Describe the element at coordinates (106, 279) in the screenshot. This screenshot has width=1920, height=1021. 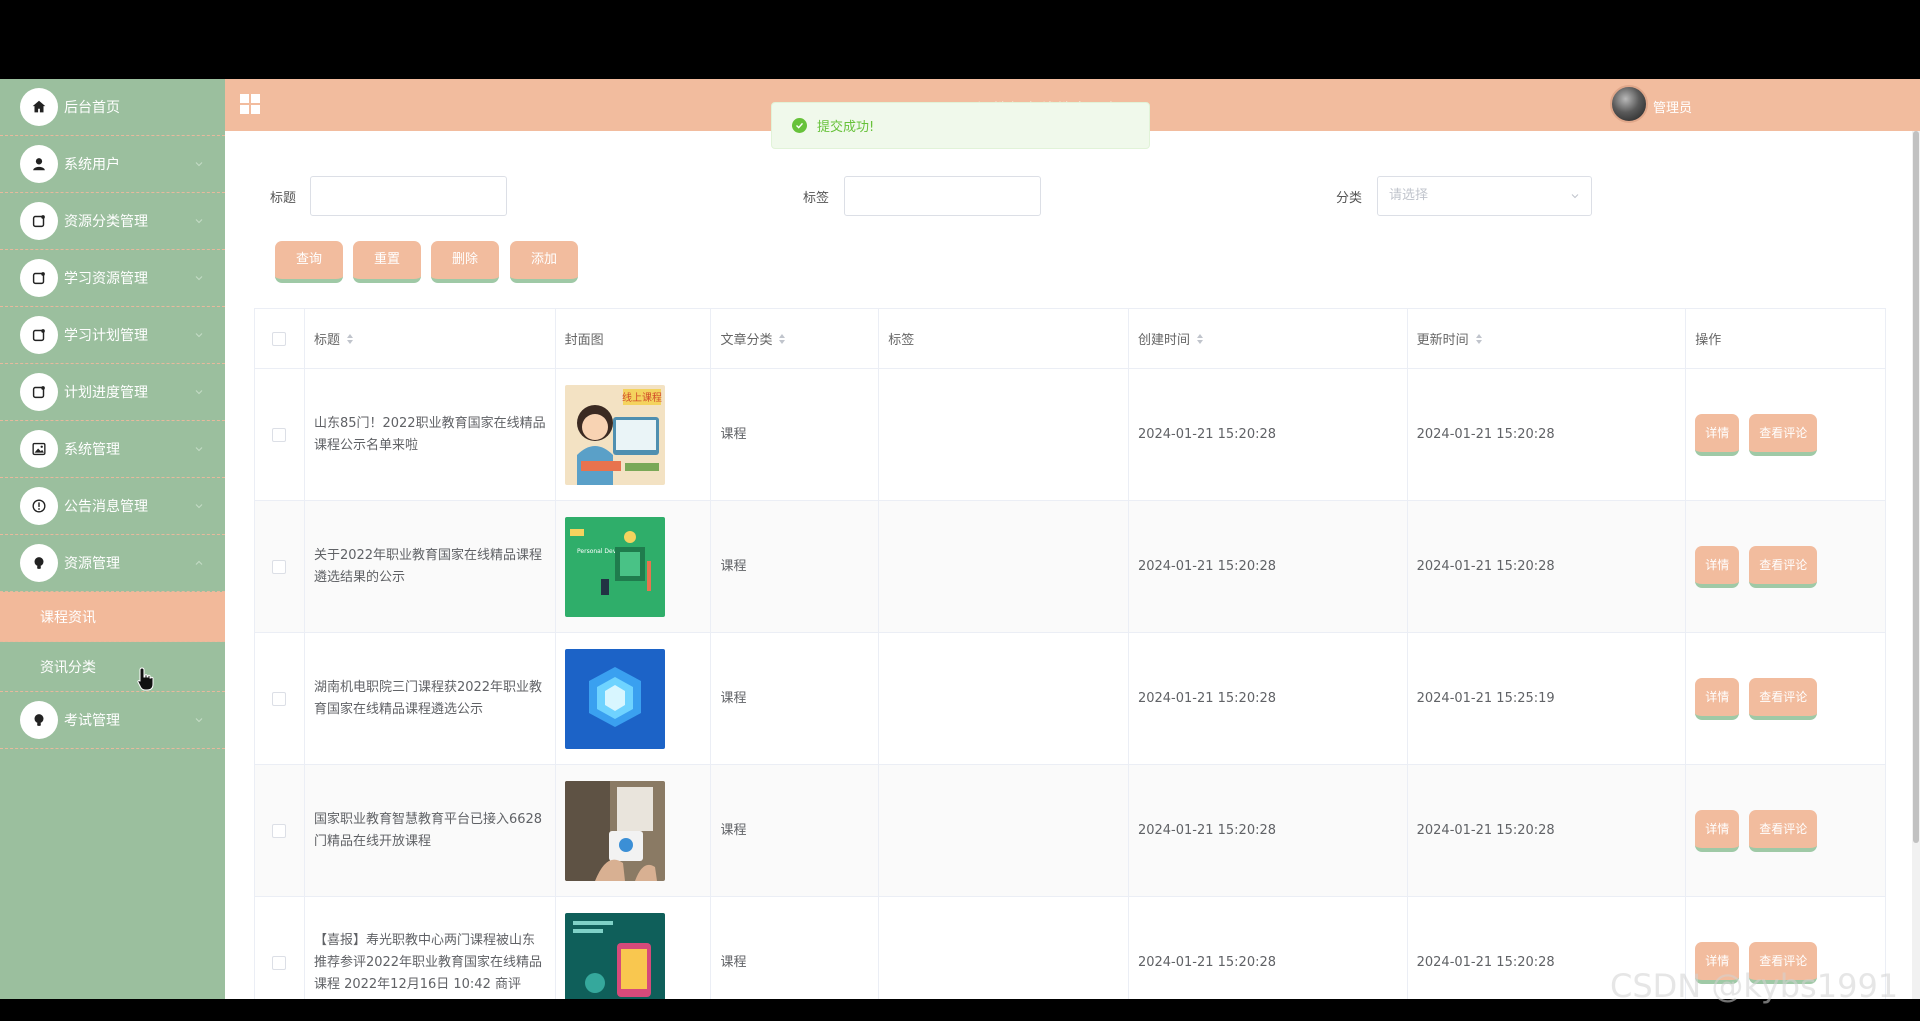
I see `sidebar-item-label: 学习资源管理` at that location.